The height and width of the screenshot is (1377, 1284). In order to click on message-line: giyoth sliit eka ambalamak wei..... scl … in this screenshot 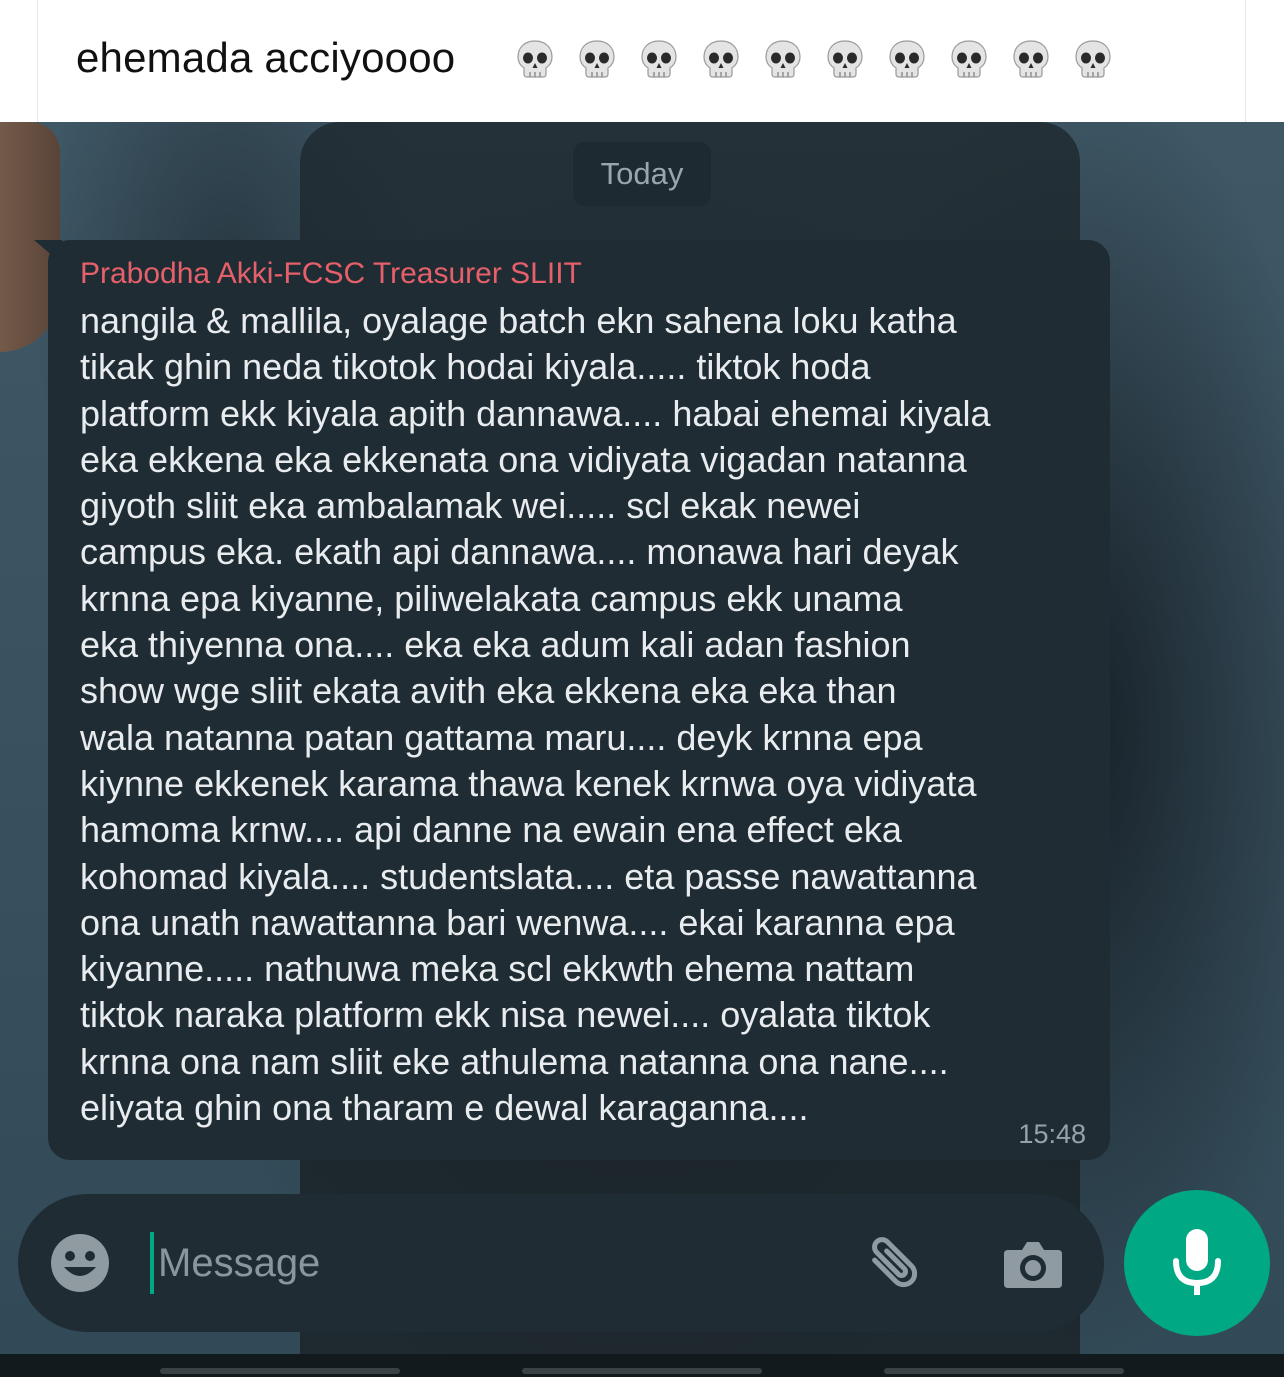, I will do `click(470, 506)`.